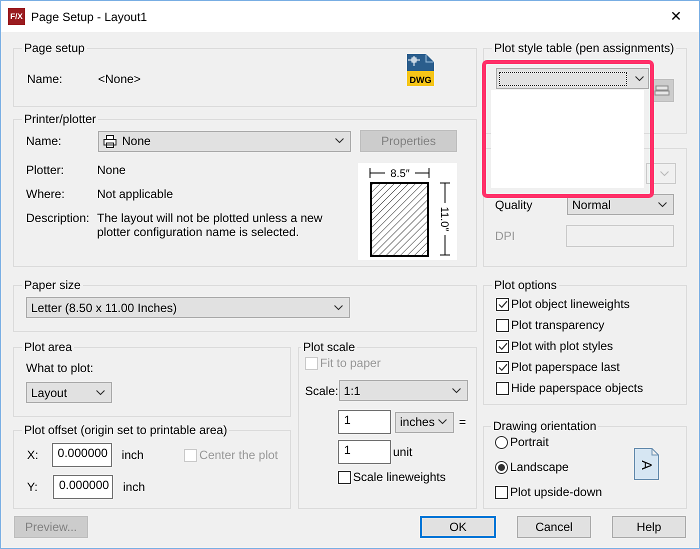  I want to click on field-label: Scale:, so click(322, 391).